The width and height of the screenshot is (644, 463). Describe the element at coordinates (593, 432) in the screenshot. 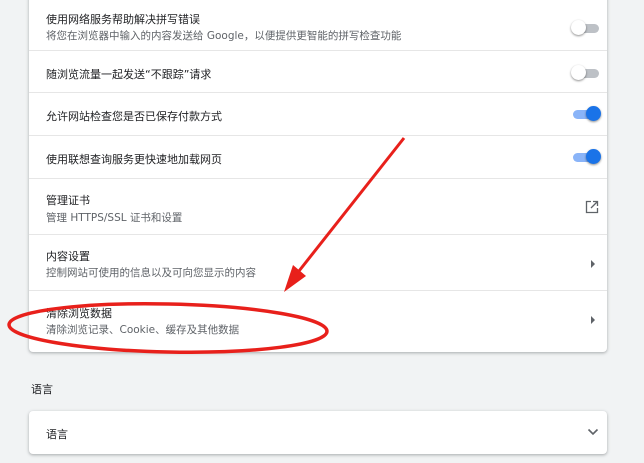

I see `chevron-down-icon` at that location.